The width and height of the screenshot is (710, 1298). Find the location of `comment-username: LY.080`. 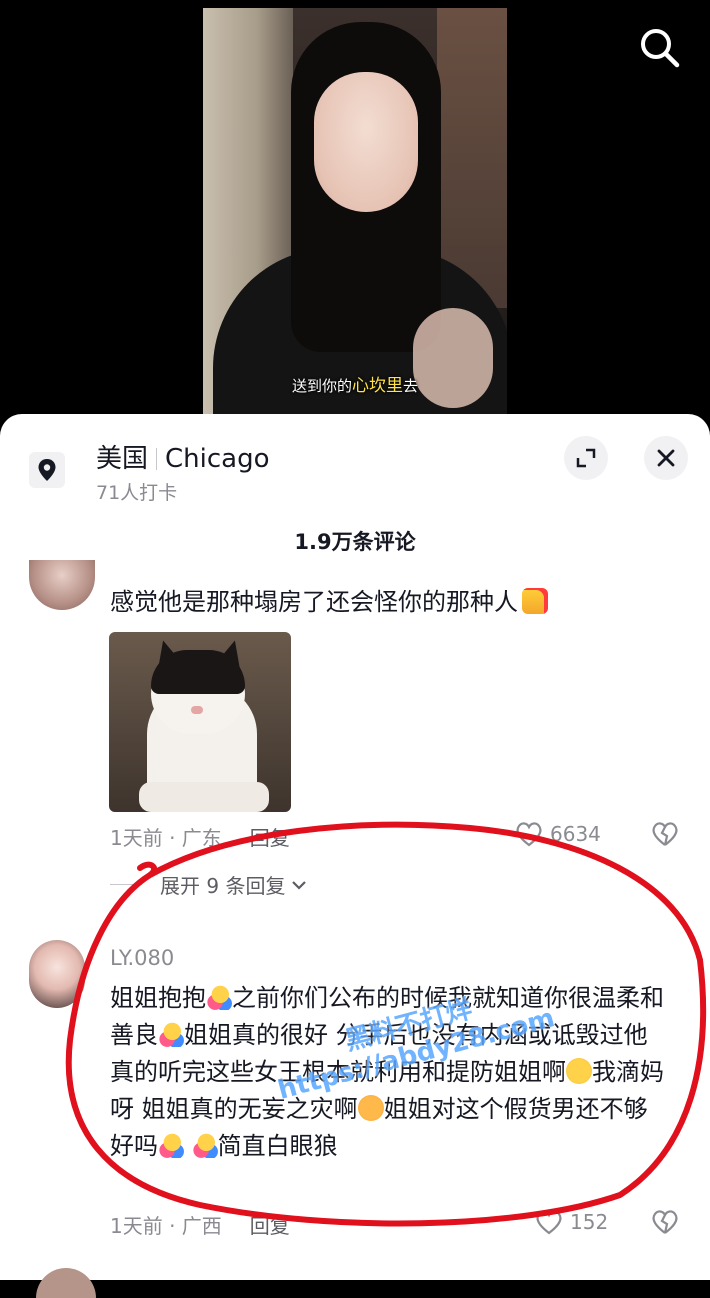

comment-username: LY.080 is located at coordinates (142, 958).